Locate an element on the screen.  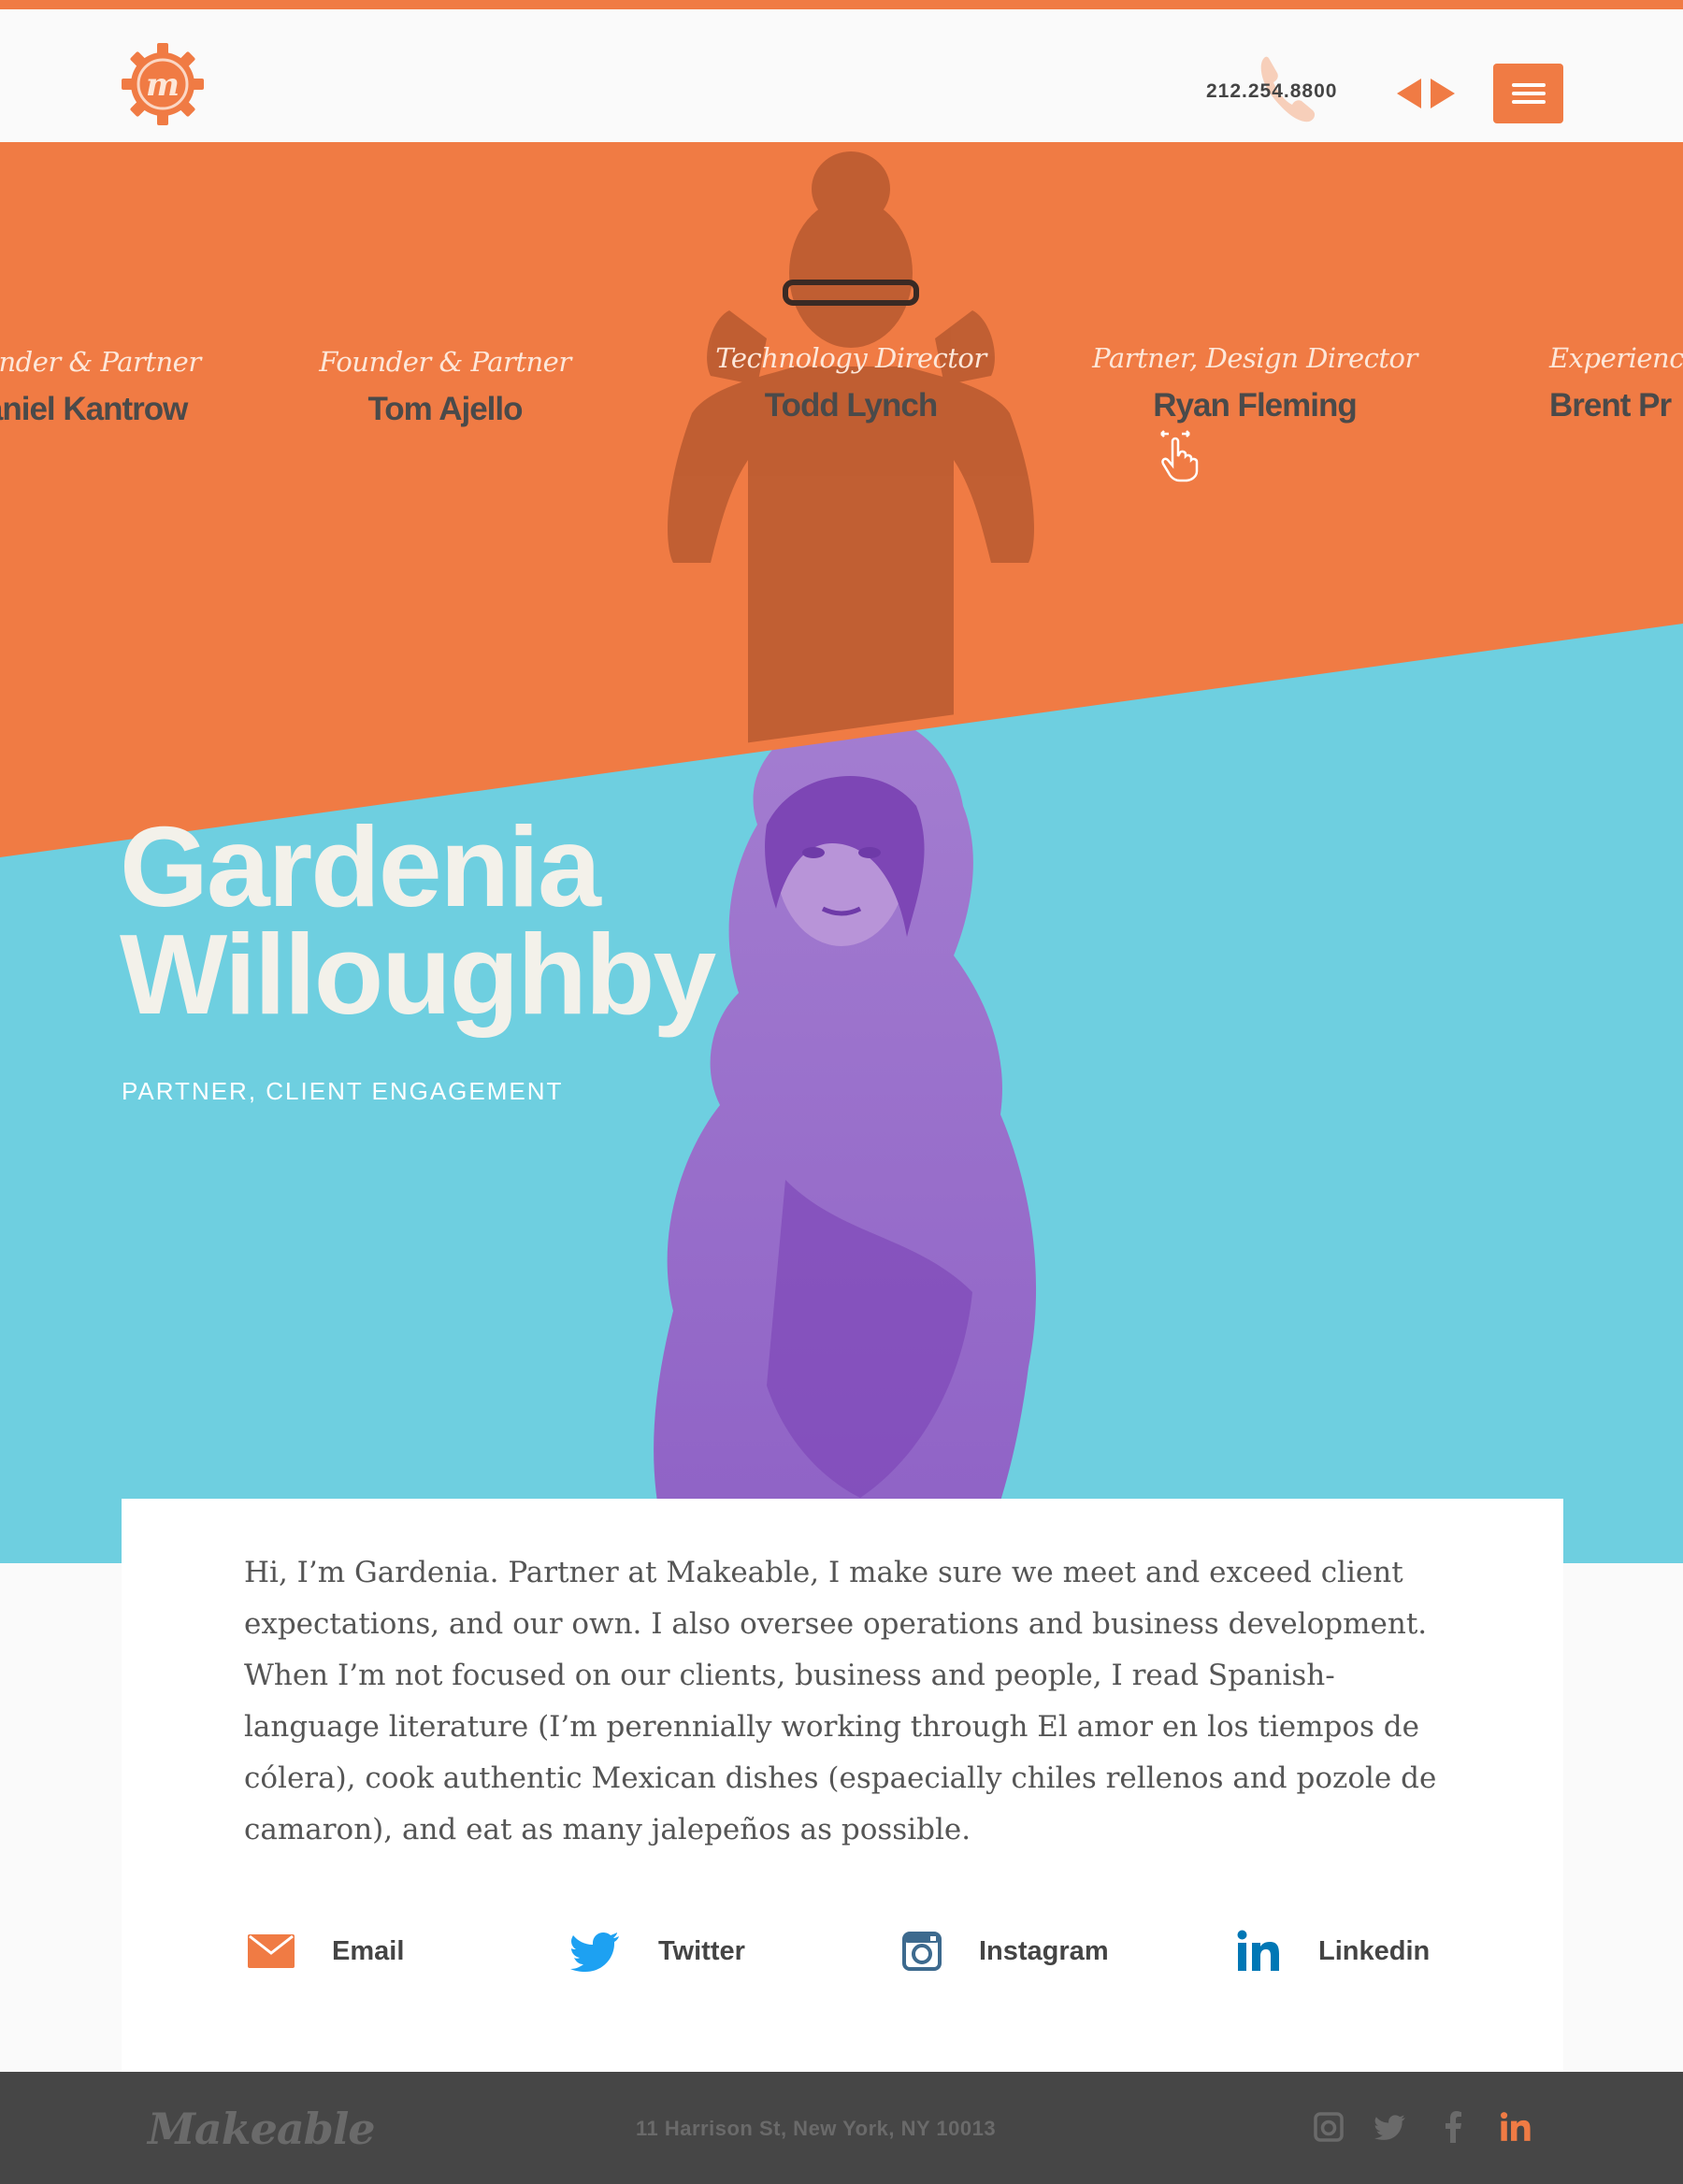
team-member-name: Brent Pr is located at coordinates (1611, 405).